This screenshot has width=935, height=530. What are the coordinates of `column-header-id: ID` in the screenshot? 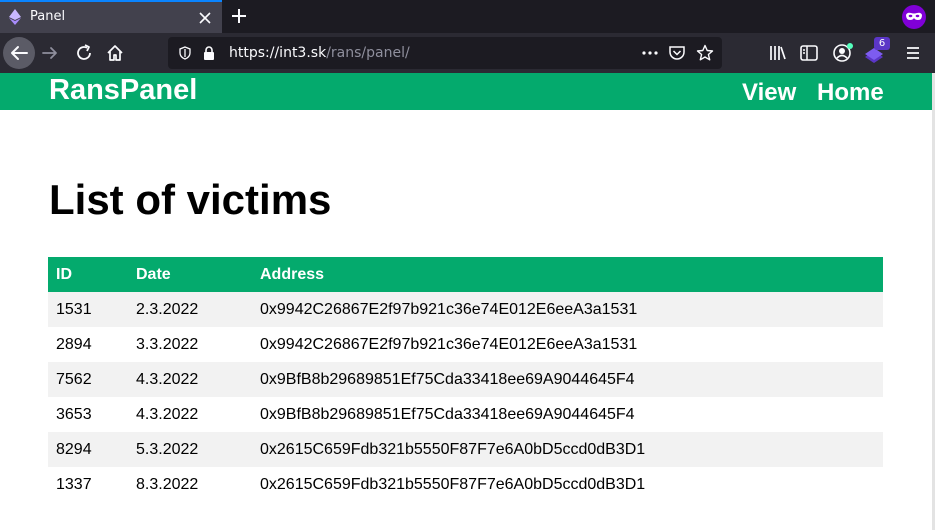 It's located at (88, 274).